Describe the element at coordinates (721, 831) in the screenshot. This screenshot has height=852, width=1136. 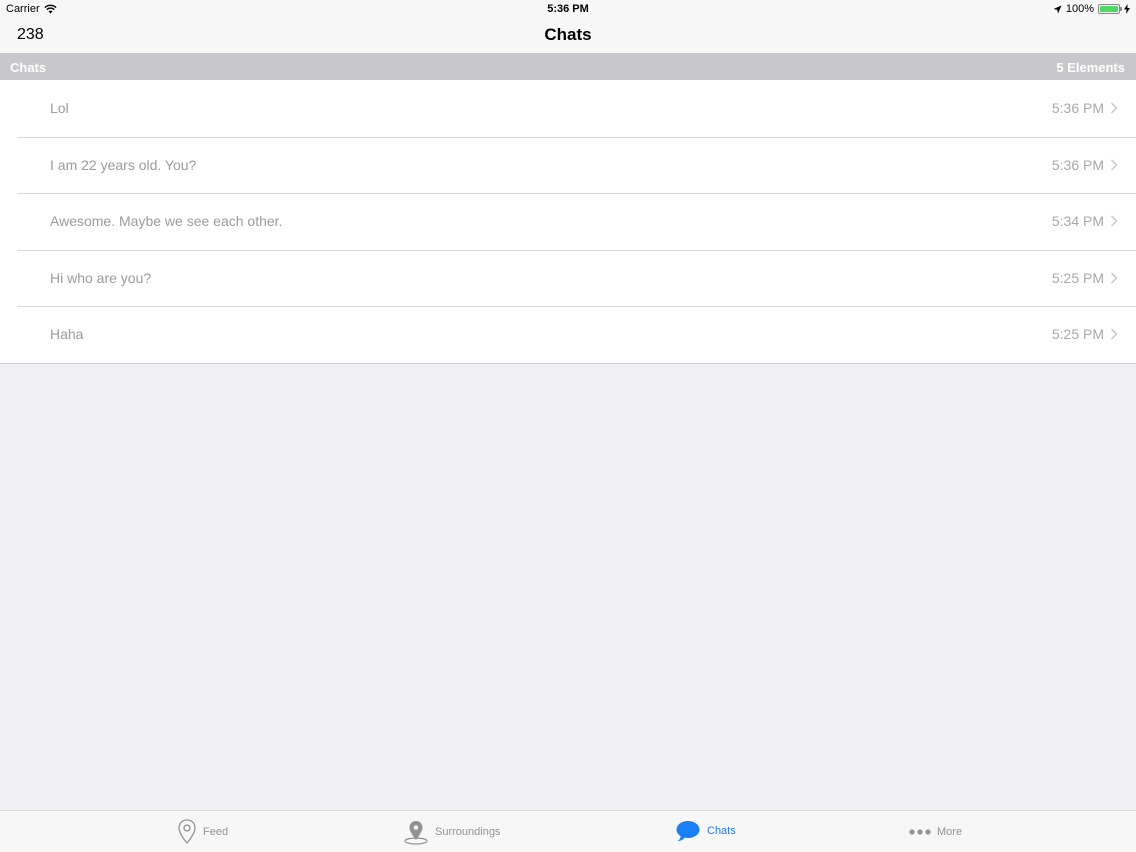
I see `tab-label: Chats` at that location.